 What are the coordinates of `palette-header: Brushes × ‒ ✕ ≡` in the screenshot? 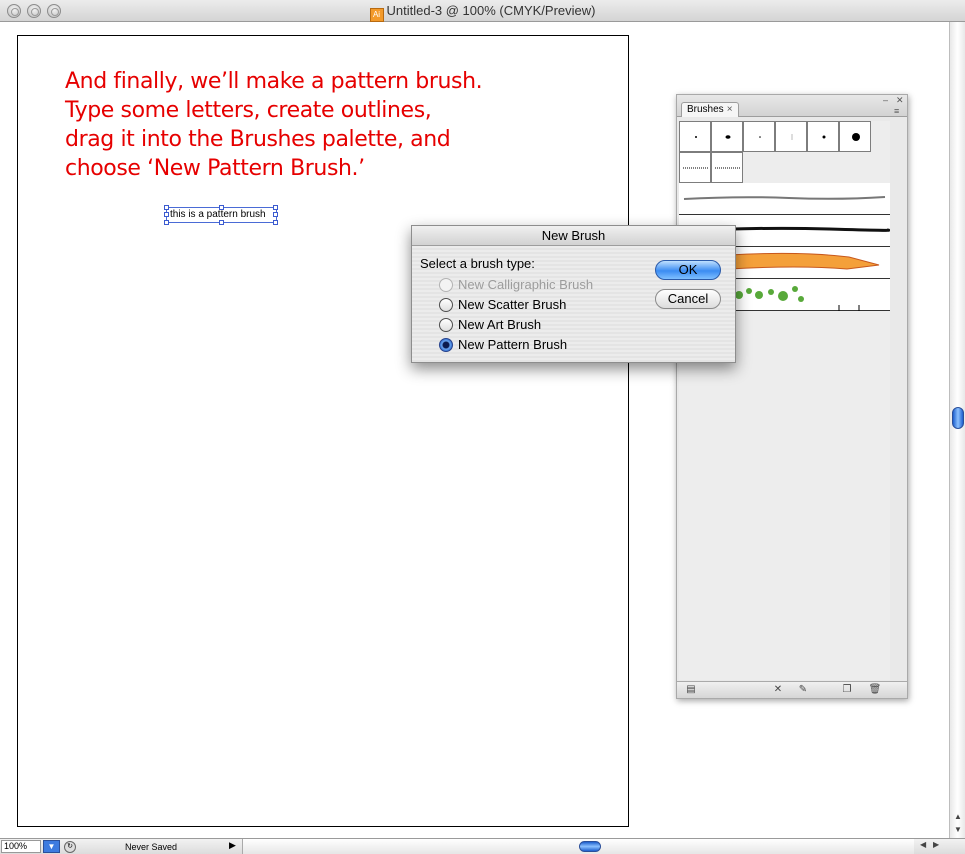 It's located at (792, 106).